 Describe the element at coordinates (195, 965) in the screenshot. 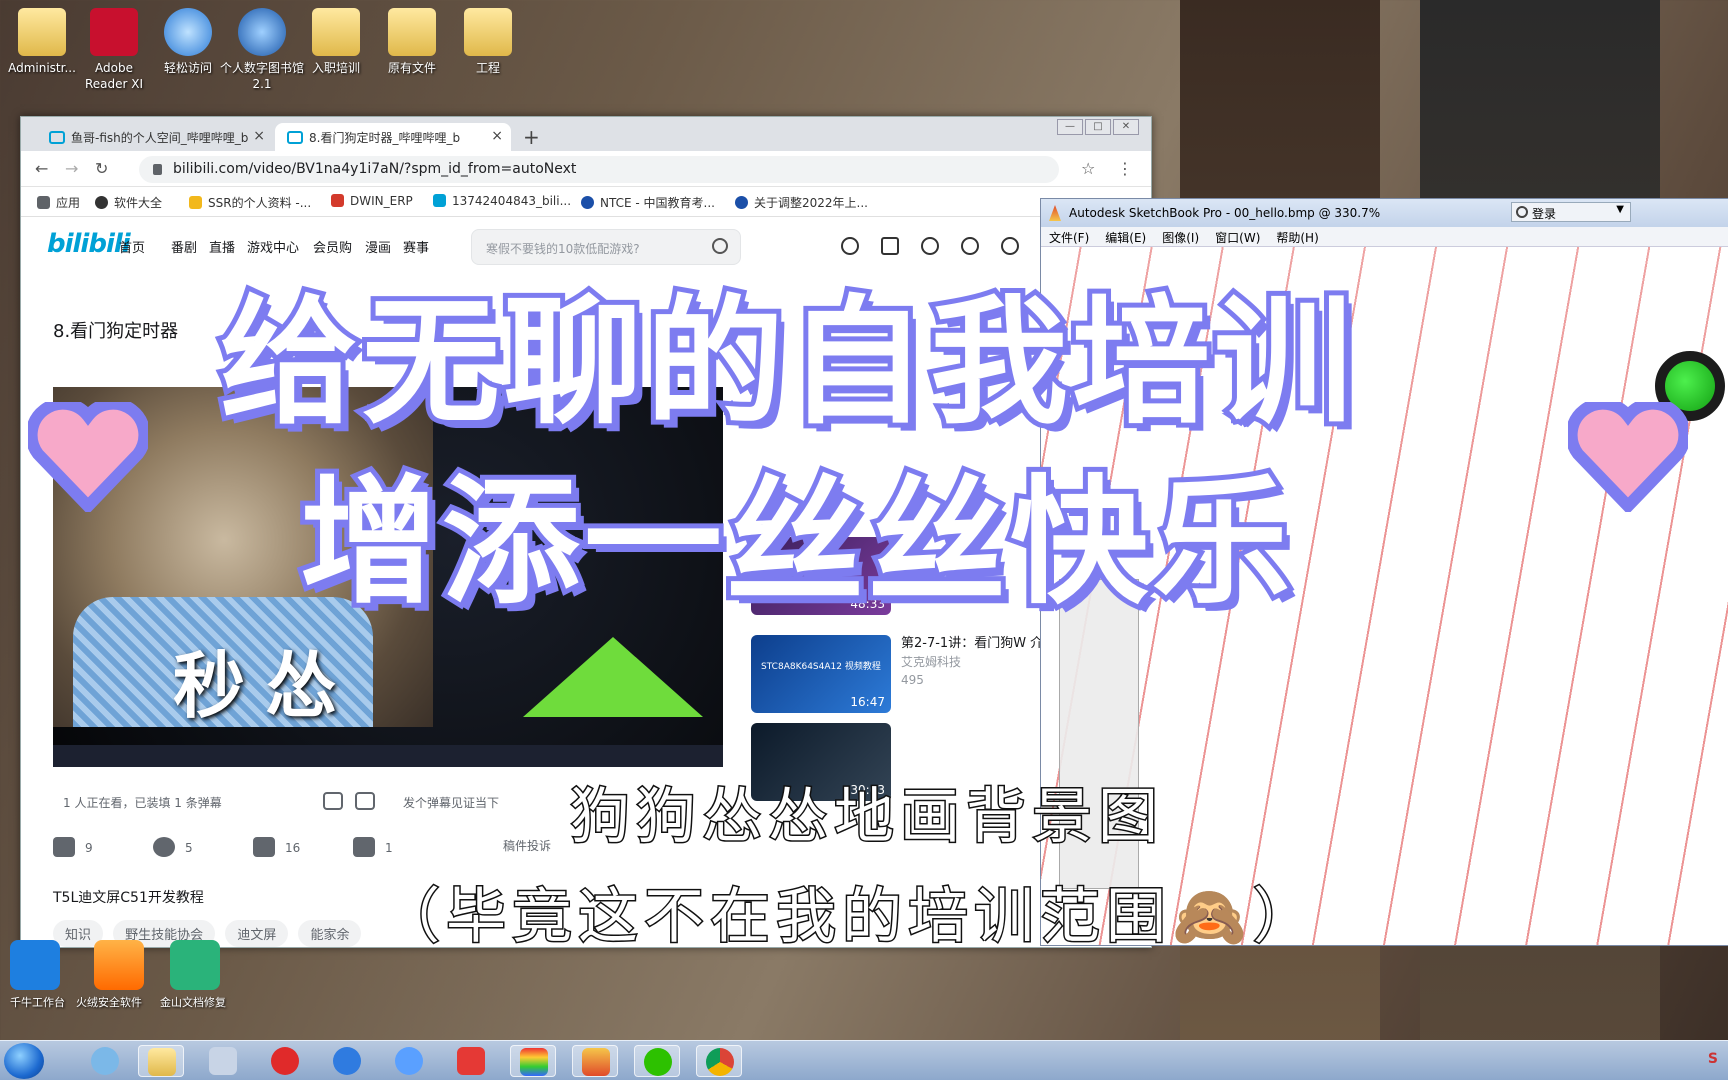

I see `kingsoft-docs-icon` at that location.